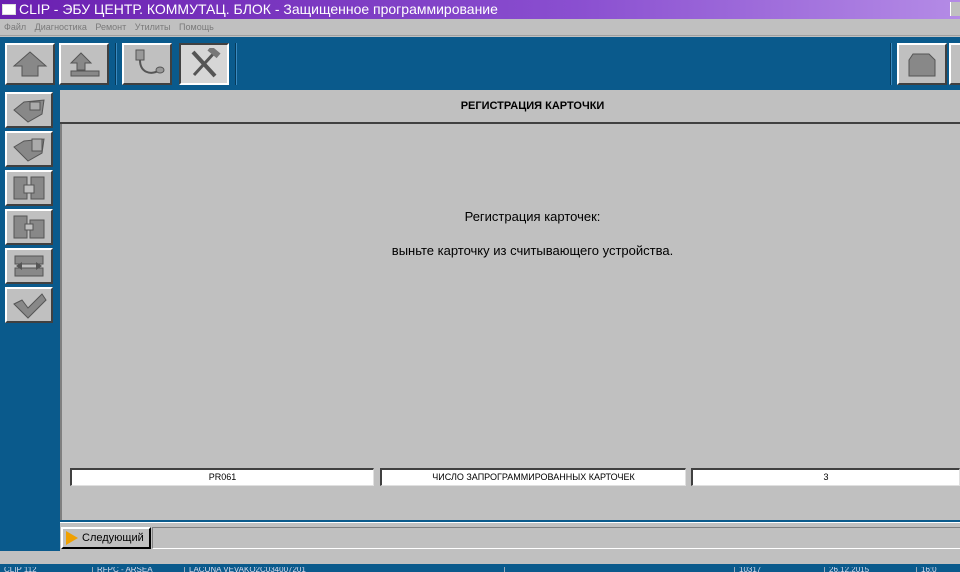 Image resolution: width=960 pixels, height=572 pixels. I want to click on print-icon, so click(922, 65).